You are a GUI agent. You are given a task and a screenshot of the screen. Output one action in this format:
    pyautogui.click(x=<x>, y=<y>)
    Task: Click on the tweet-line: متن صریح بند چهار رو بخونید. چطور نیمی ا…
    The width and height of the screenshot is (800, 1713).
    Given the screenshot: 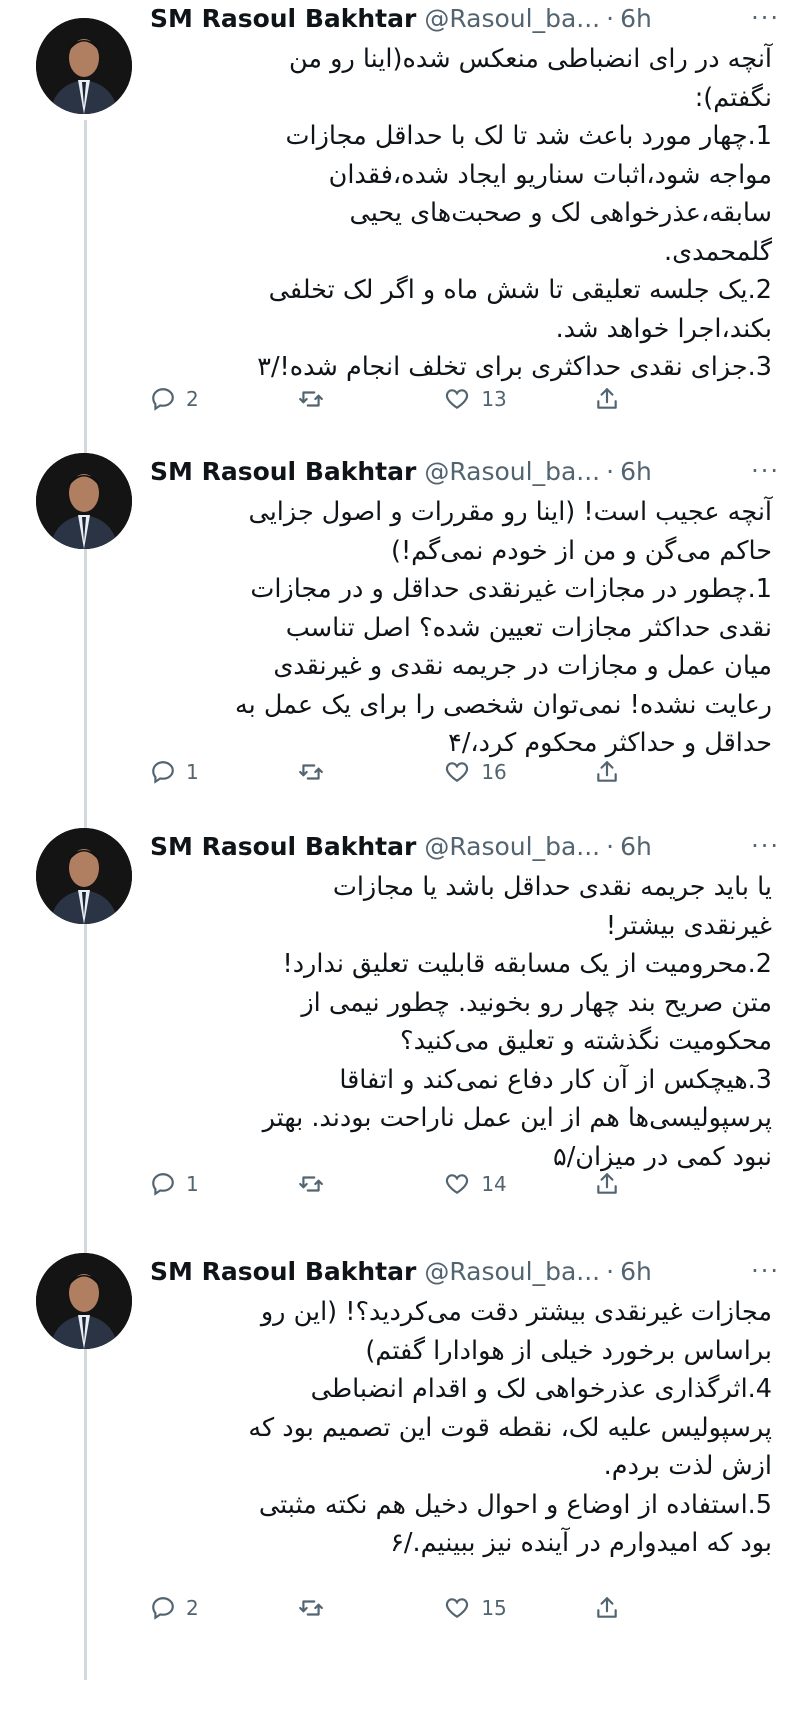 What is the action you would take?
    pyautogui.click(x=536, y=1002)
    